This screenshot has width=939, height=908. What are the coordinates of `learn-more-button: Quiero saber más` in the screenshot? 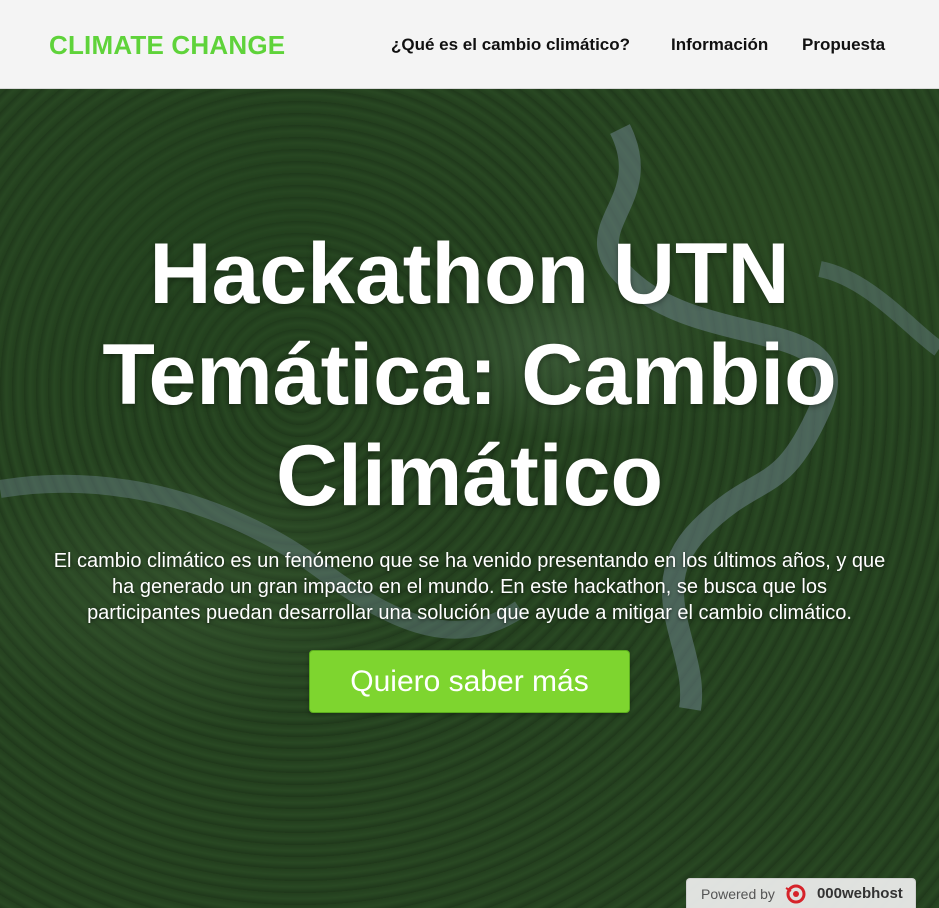 It's located at (469, 681).